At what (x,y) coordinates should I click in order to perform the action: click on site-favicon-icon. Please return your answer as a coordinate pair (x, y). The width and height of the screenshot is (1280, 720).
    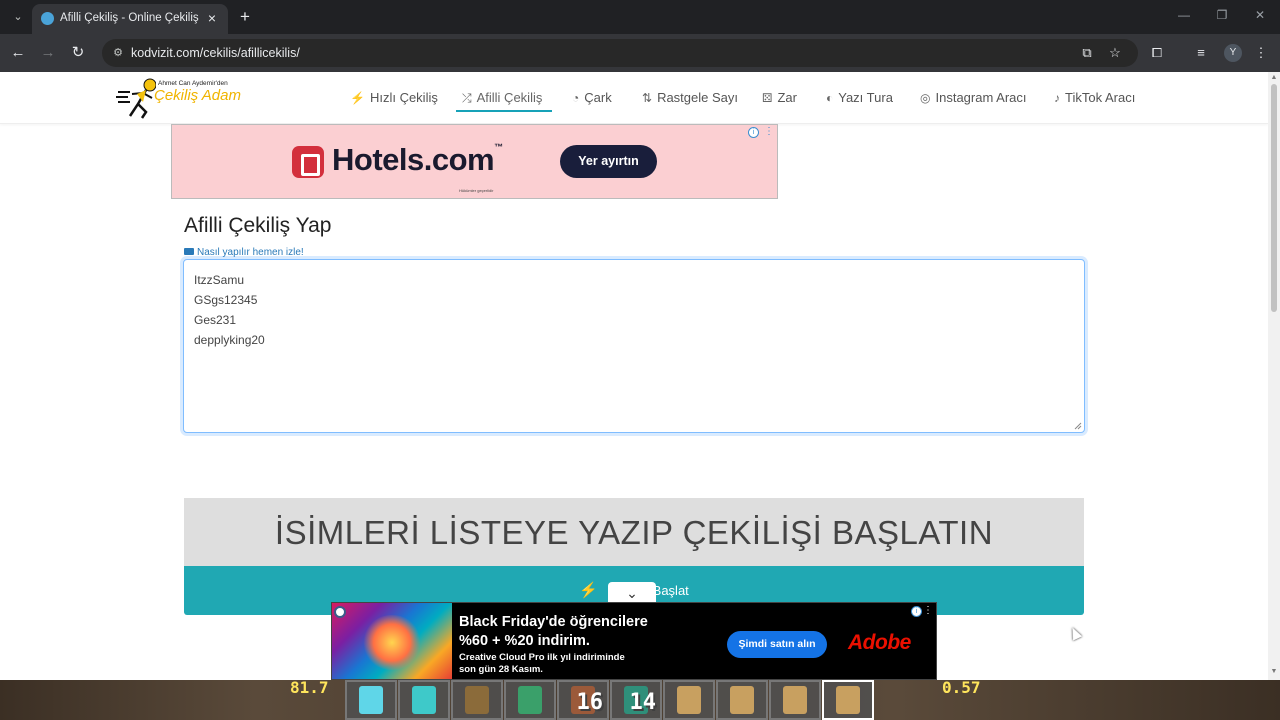
    Looking at the image, I should click on (47, 18).